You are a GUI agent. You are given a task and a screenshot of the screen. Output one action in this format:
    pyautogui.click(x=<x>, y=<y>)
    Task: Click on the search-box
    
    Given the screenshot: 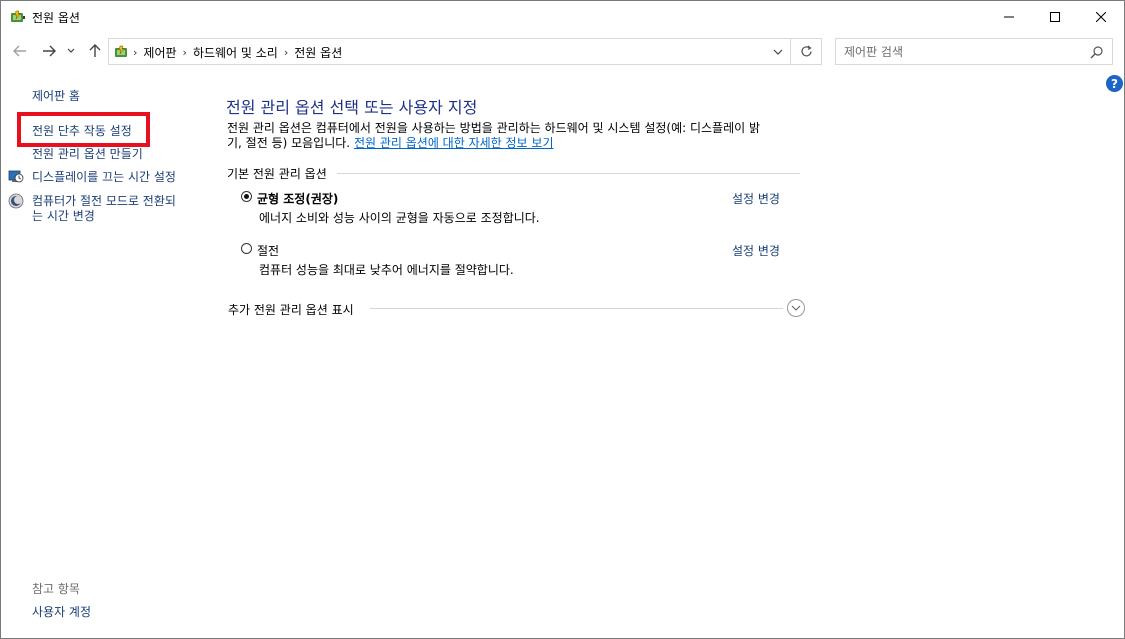 What is the action you would take?
    pyautogui.click(x=974, y=51)
    